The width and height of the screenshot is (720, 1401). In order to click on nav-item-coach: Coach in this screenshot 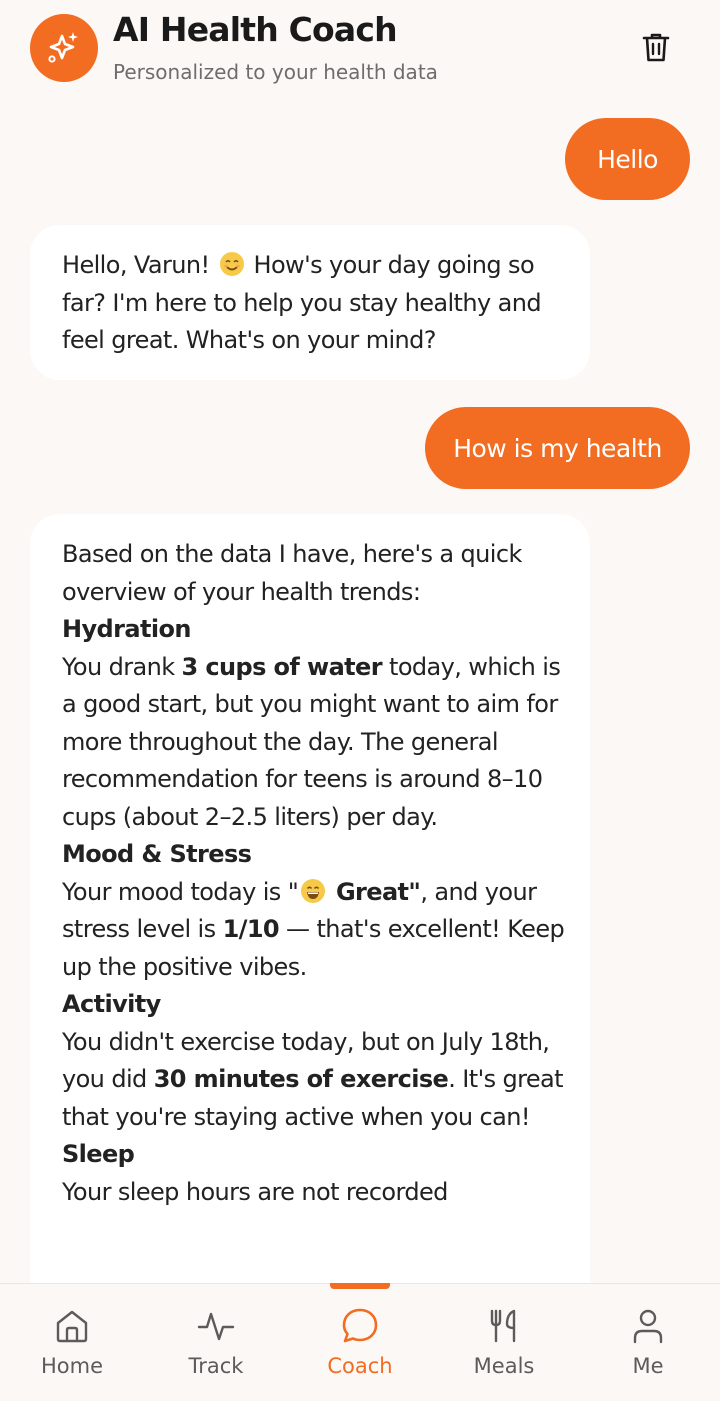, I will do `click(360, 1342)`.